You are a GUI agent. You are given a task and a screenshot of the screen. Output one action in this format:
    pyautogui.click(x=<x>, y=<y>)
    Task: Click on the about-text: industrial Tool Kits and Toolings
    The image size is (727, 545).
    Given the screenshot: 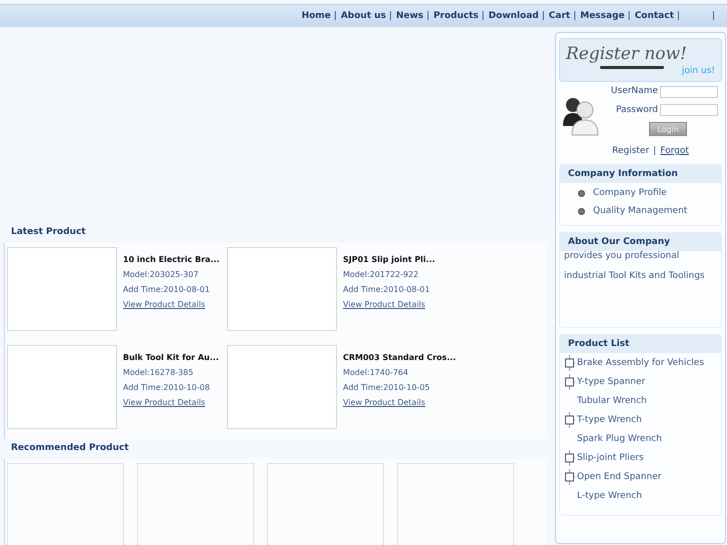 What is the action you would take?
    pyautogui.click(x=634, y=277)
    